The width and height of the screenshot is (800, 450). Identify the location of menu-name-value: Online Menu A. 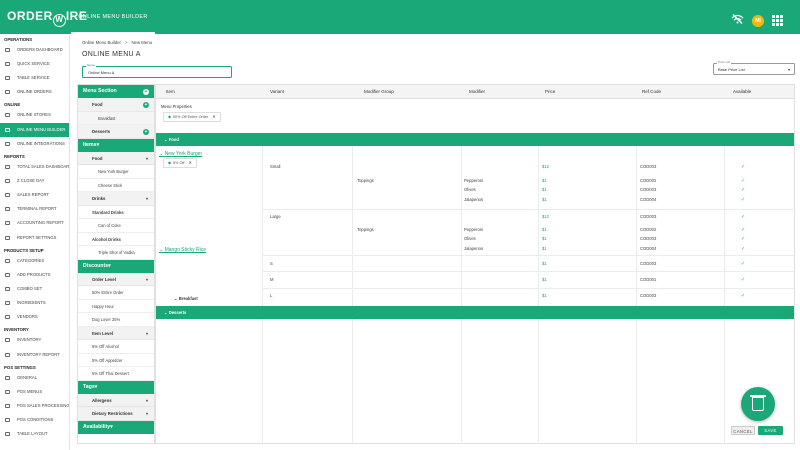
(101, 72).